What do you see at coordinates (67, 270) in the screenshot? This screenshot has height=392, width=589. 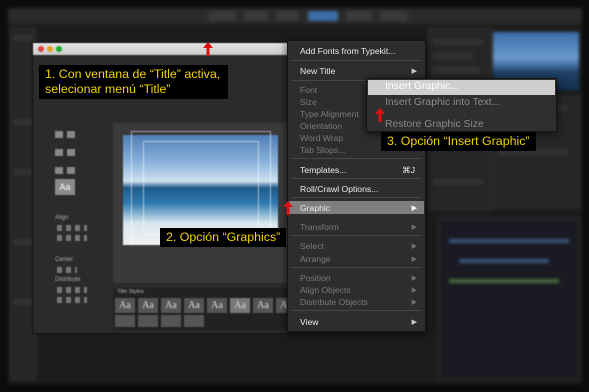 I see `center-icons` at bounding box center [67, 270].